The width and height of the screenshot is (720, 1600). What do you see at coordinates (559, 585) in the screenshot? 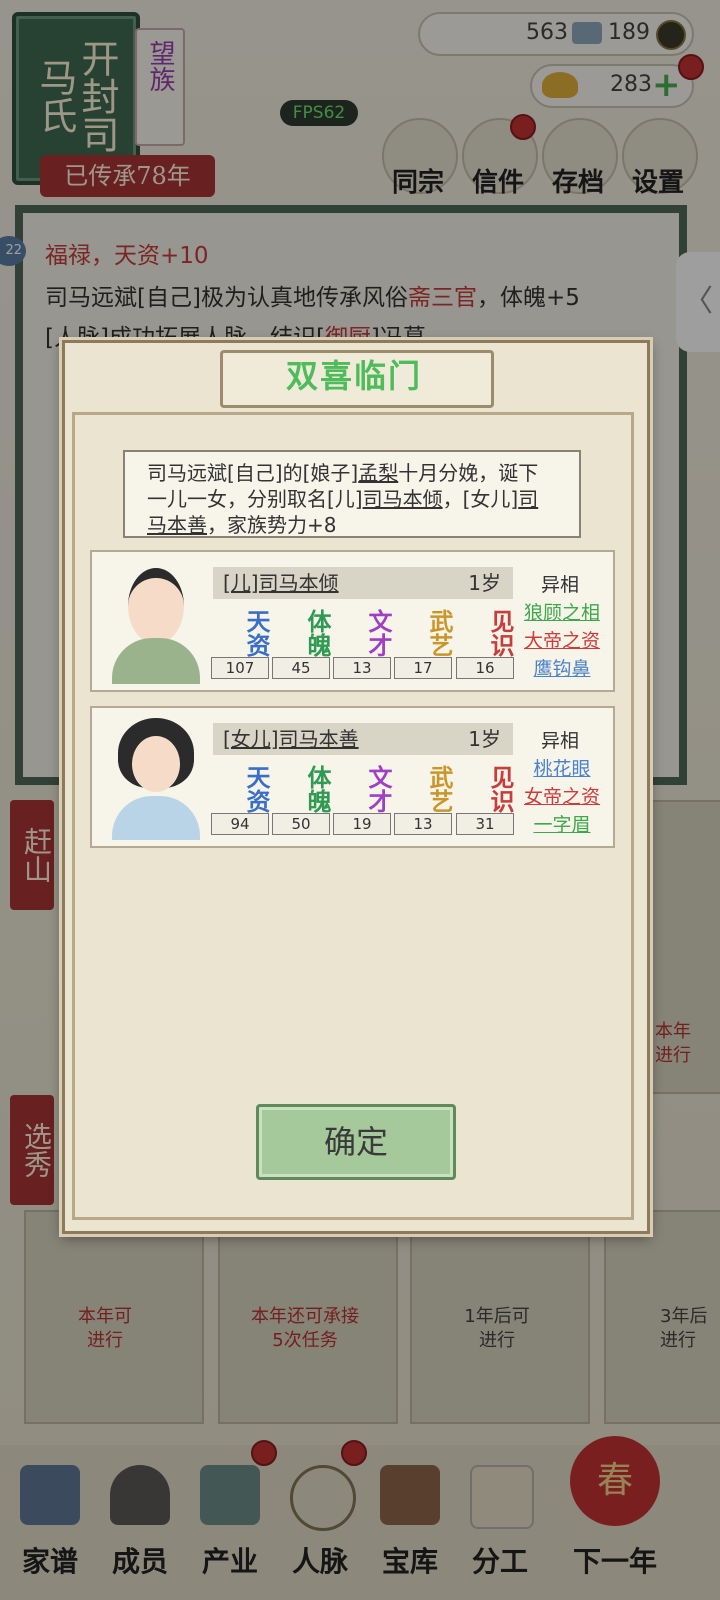
I see `son-traits-heading: 异相` at bounding box center [559, 585].